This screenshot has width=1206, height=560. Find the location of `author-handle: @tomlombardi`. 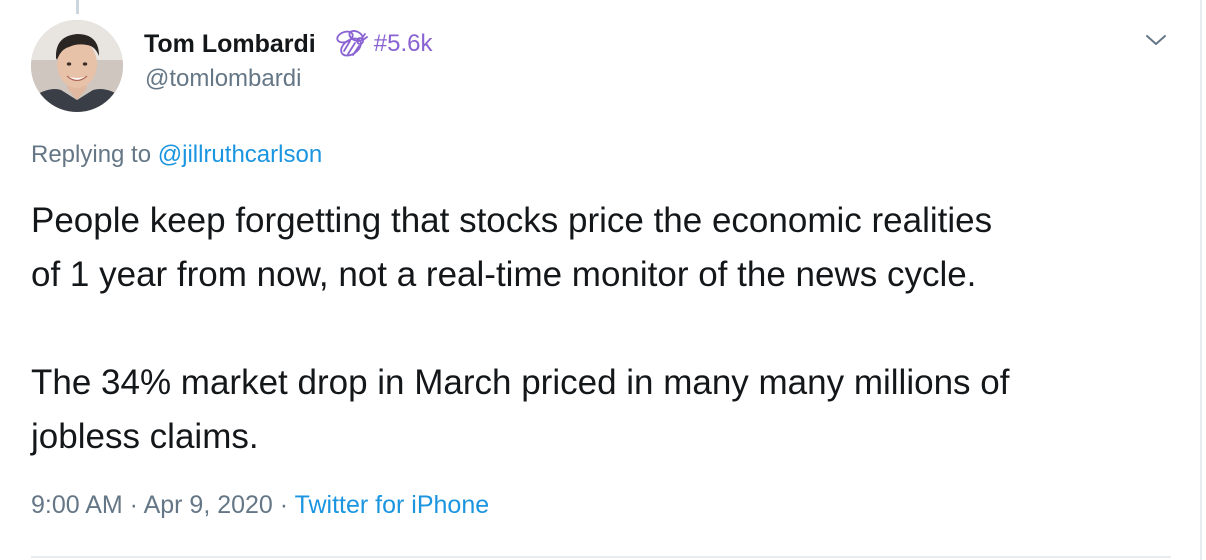

author-handle: @tomlombardi is located at coordinates (223, 79).